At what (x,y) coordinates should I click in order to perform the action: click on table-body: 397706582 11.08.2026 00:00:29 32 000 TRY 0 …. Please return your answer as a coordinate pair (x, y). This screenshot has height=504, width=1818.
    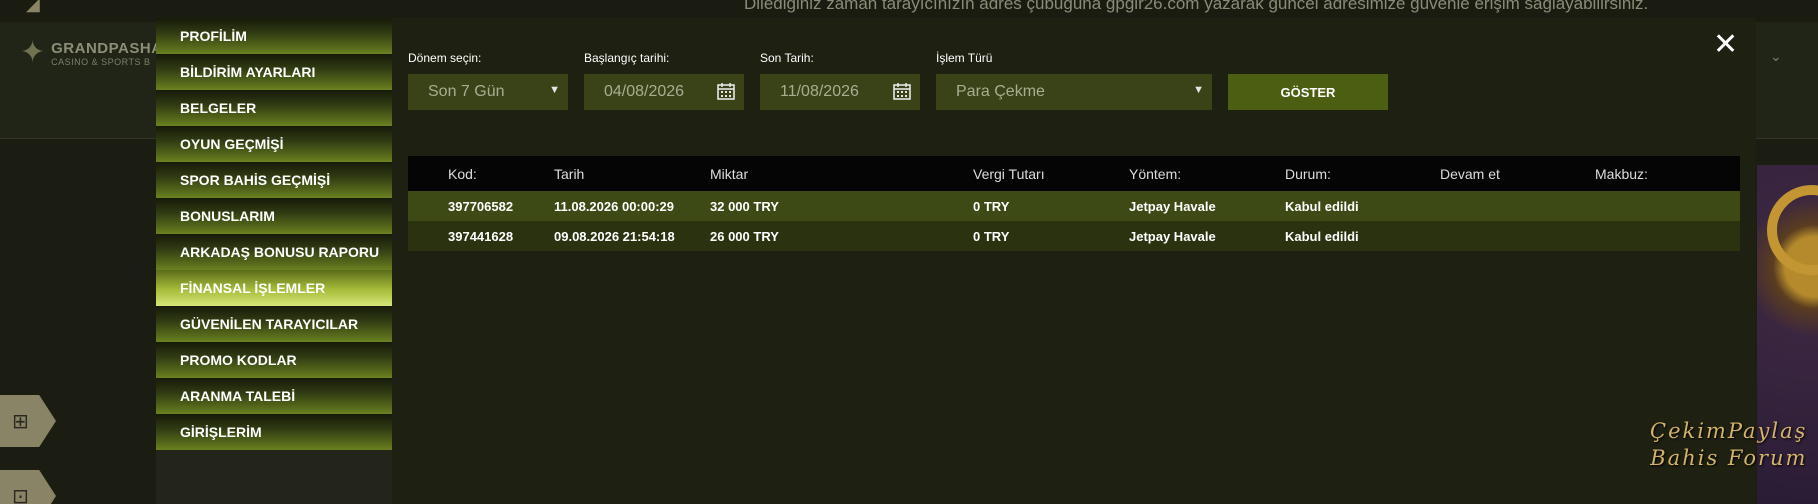
    Looking at the image, I should click on (1074, 221).